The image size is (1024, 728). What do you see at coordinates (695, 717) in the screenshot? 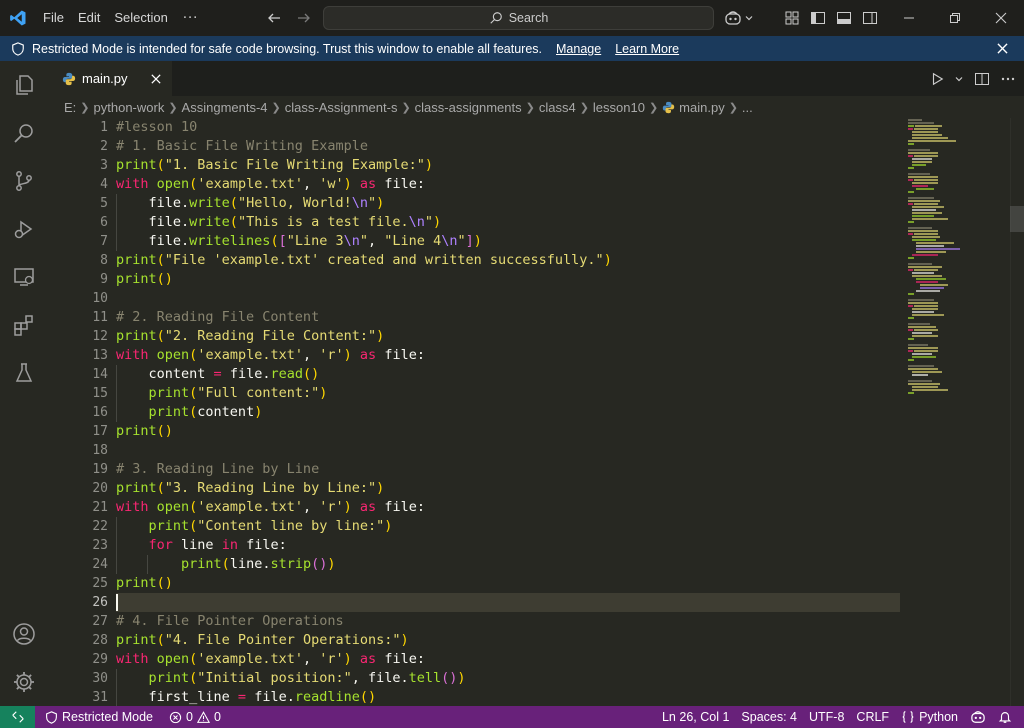
I see `cursor-position: Ln 26, Col 1` at bounding box center [695, 717].